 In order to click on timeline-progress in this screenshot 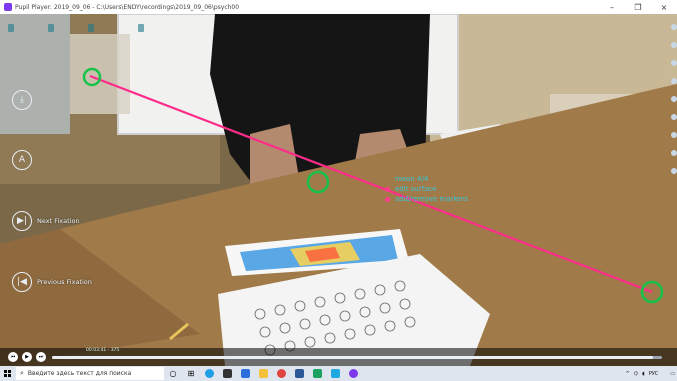, I will do `click(352, 357)`.